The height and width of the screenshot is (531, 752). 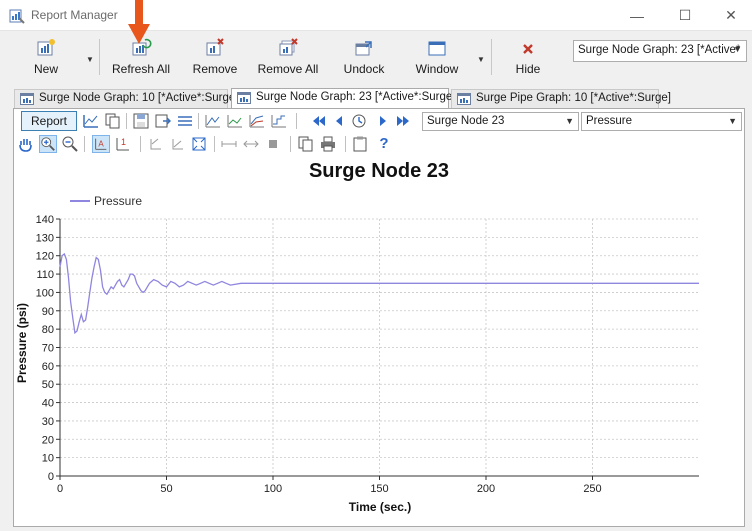 I want to click on first-step-icon, so click(x=319, y=121).